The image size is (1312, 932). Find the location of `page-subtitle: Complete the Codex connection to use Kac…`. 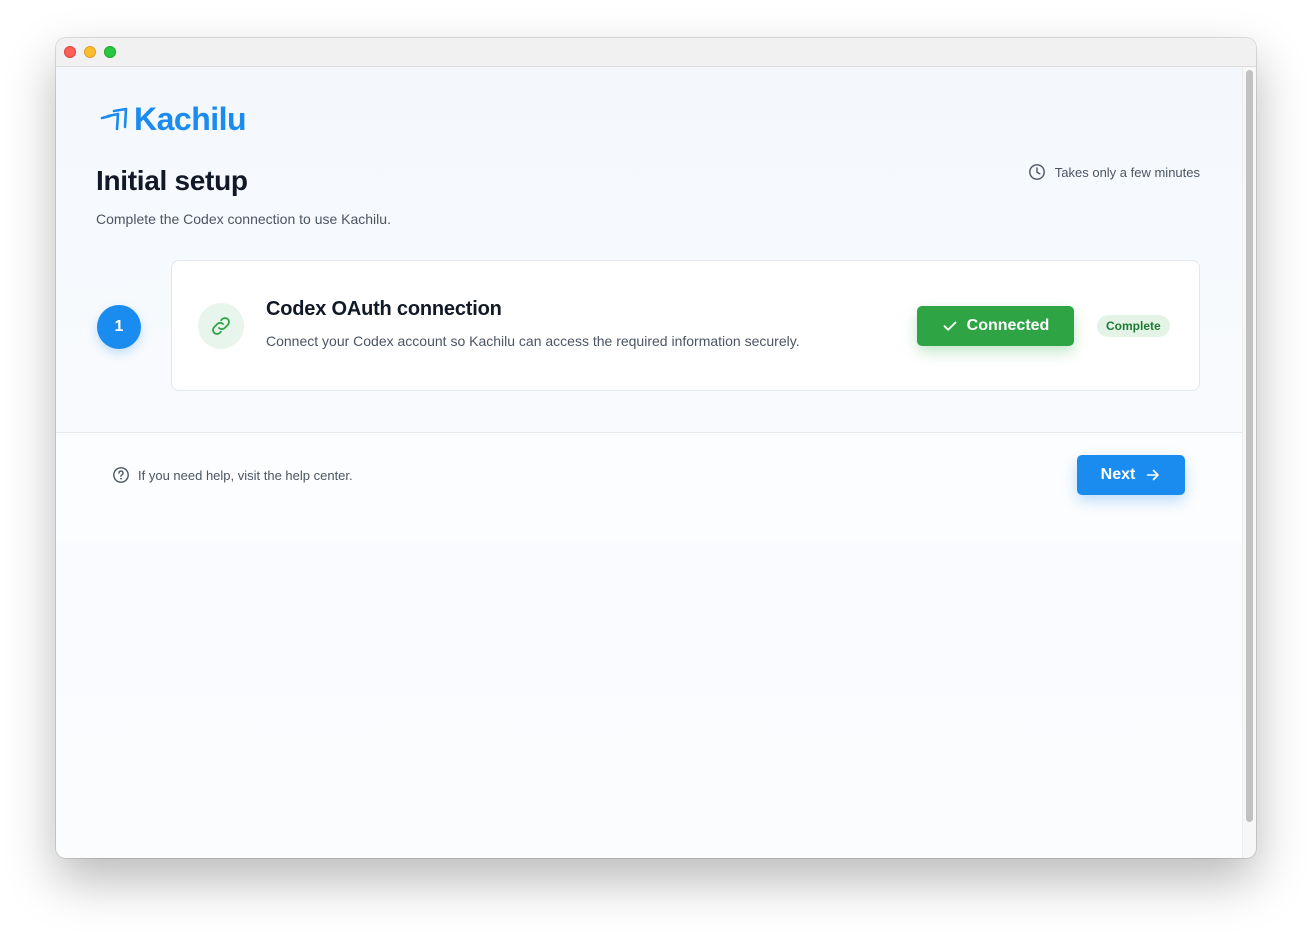

page-subtitle: Complete the Codex connection to use Kac… is located at coordinates (243, 219).